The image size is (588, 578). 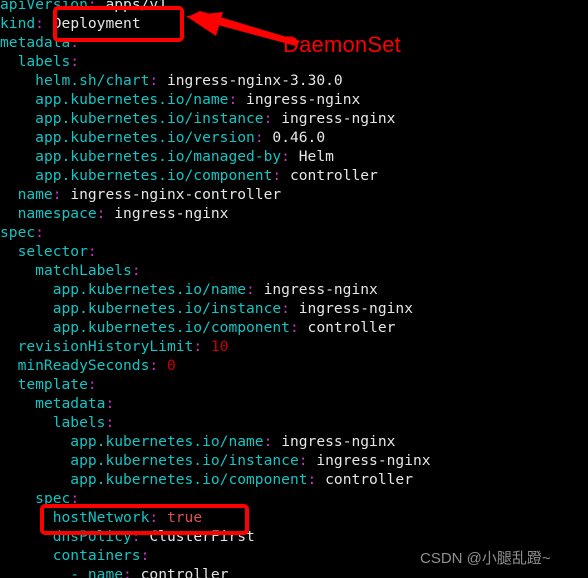 I want to click on code-line: spec:, so click(x=294, y=498).